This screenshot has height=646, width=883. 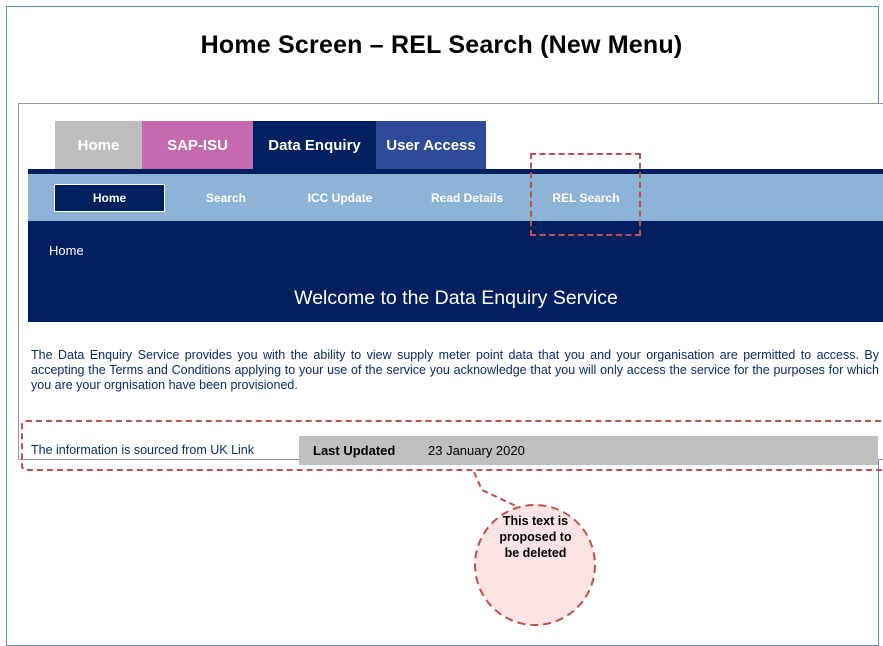 I want to click on tab-home: Home, so click(x=98, y=145).